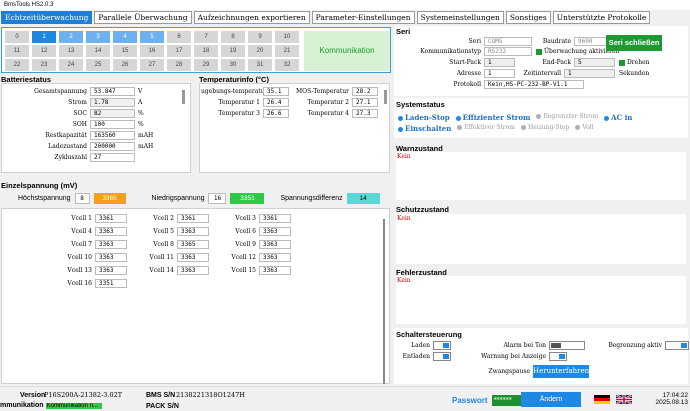 The height and width of the screenshot is (411, 690). I want to click on tab-6: Unterstützte Protokolle, so click(601, 17).